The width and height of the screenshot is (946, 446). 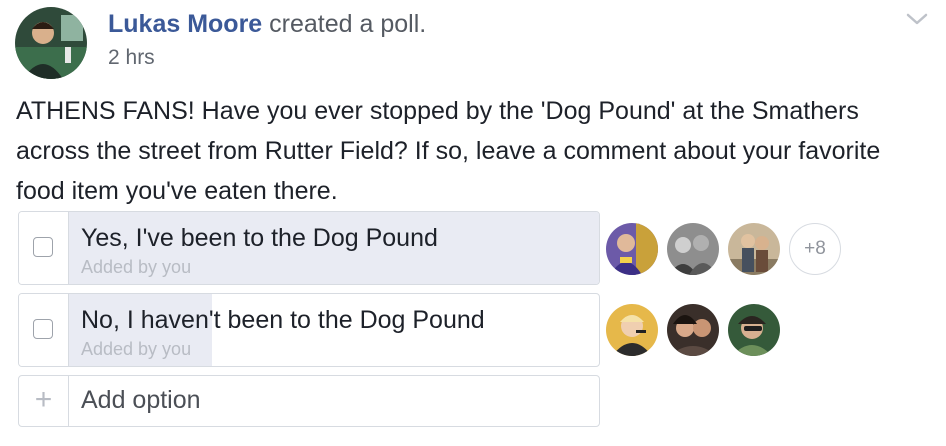 I want to click on plus-icon: +, so click(x=44, y=401).